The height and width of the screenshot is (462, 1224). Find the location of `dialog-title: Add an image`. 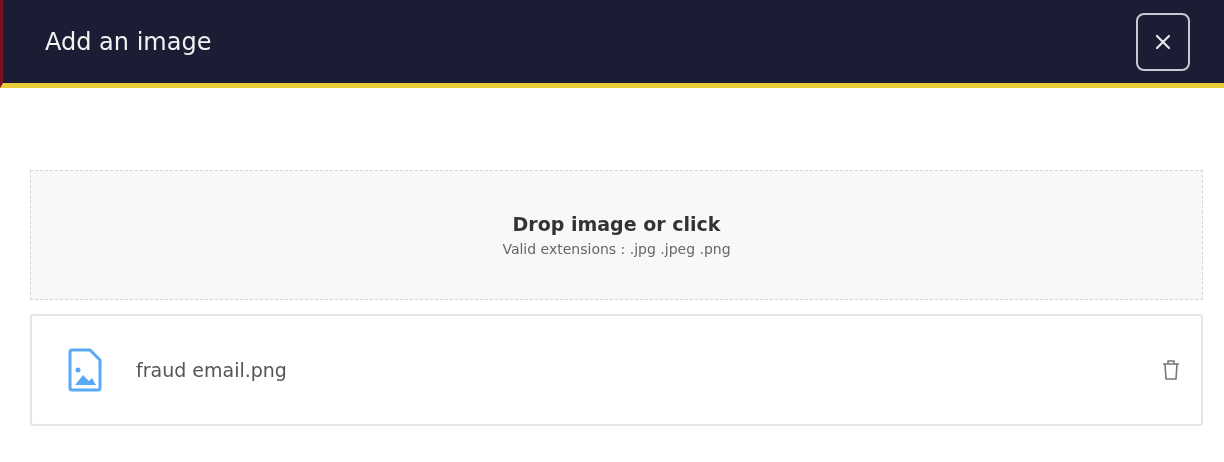

dialog-title: Add an image is located at coordinates (128, 41).